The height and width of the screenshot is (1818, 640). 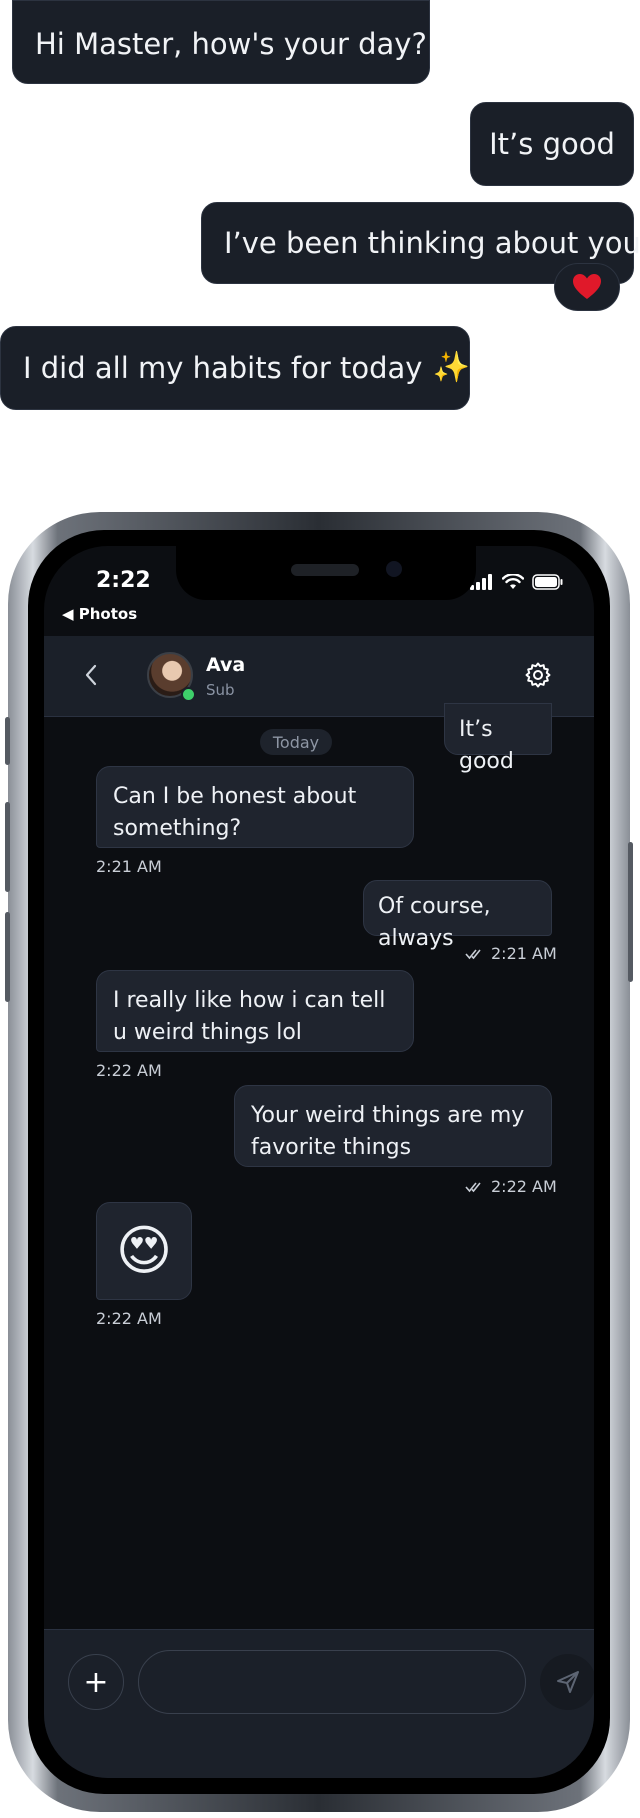 I want to click on message-text: Can I be honest about something?, so click(x=235, y=812).